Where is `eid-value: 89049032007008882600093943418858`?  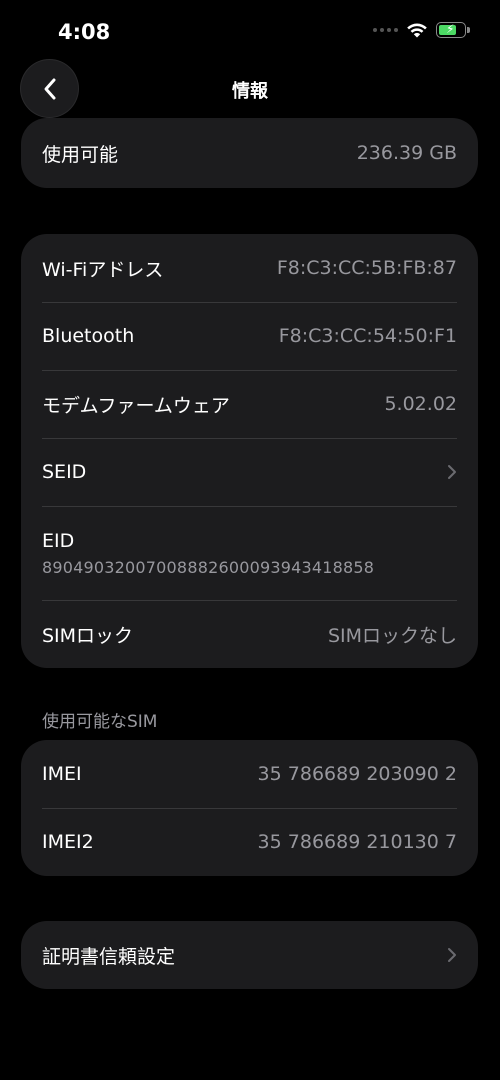
eid-value: 89049032007008882600093943418858 is located at coordinates (208, 567).